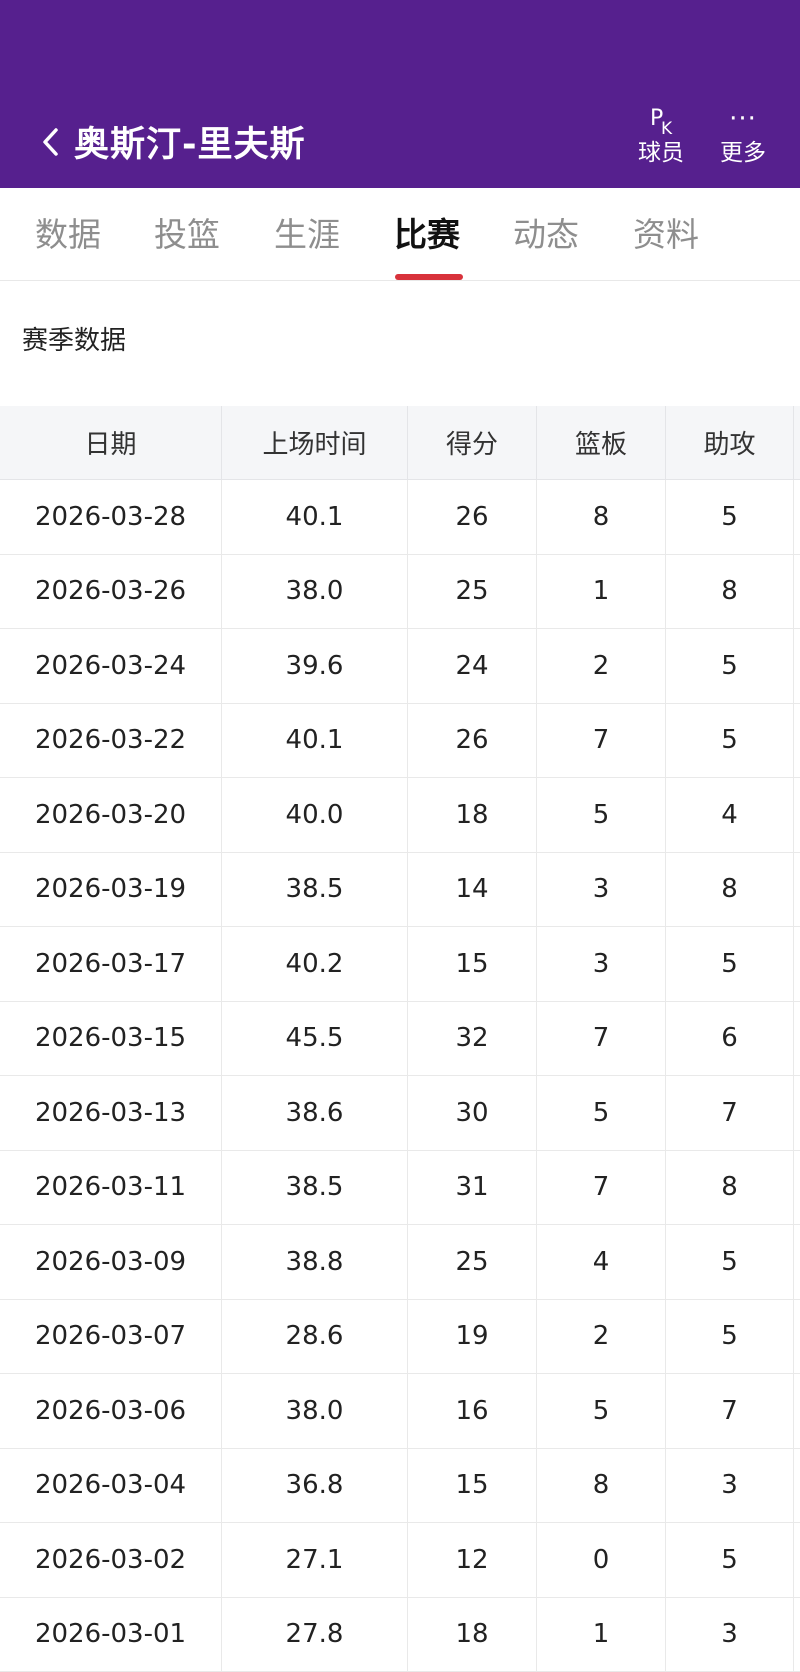 This screenshot has width=800, height=1672. Describe the element at coordinates (111, 1635) in the screenshot. I see `cell-date: 2026-03-01` at that location.